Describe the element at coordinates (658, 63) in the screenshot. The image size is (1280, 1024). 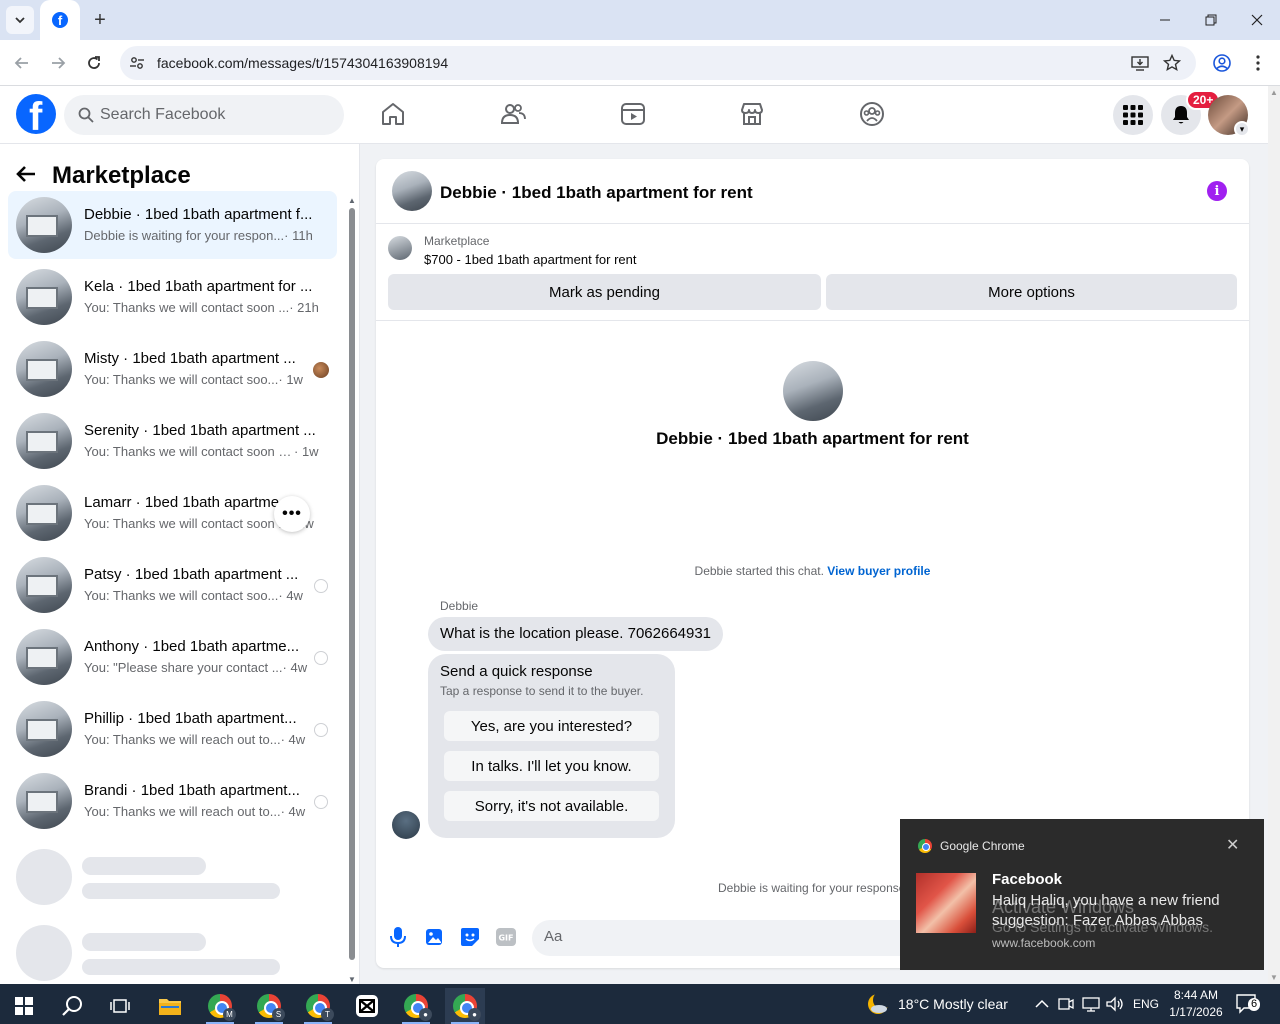
I see `address-bar: facebook.com/messages/t/1574304163908194` at that location.